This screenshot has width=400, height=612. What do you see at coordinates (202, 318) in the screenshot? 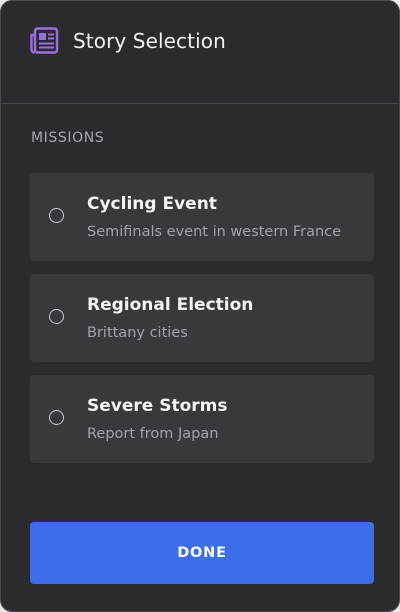
I see `mission-item-regional-election: Regional Election Brittany cities` at bounding box center [202, 318].